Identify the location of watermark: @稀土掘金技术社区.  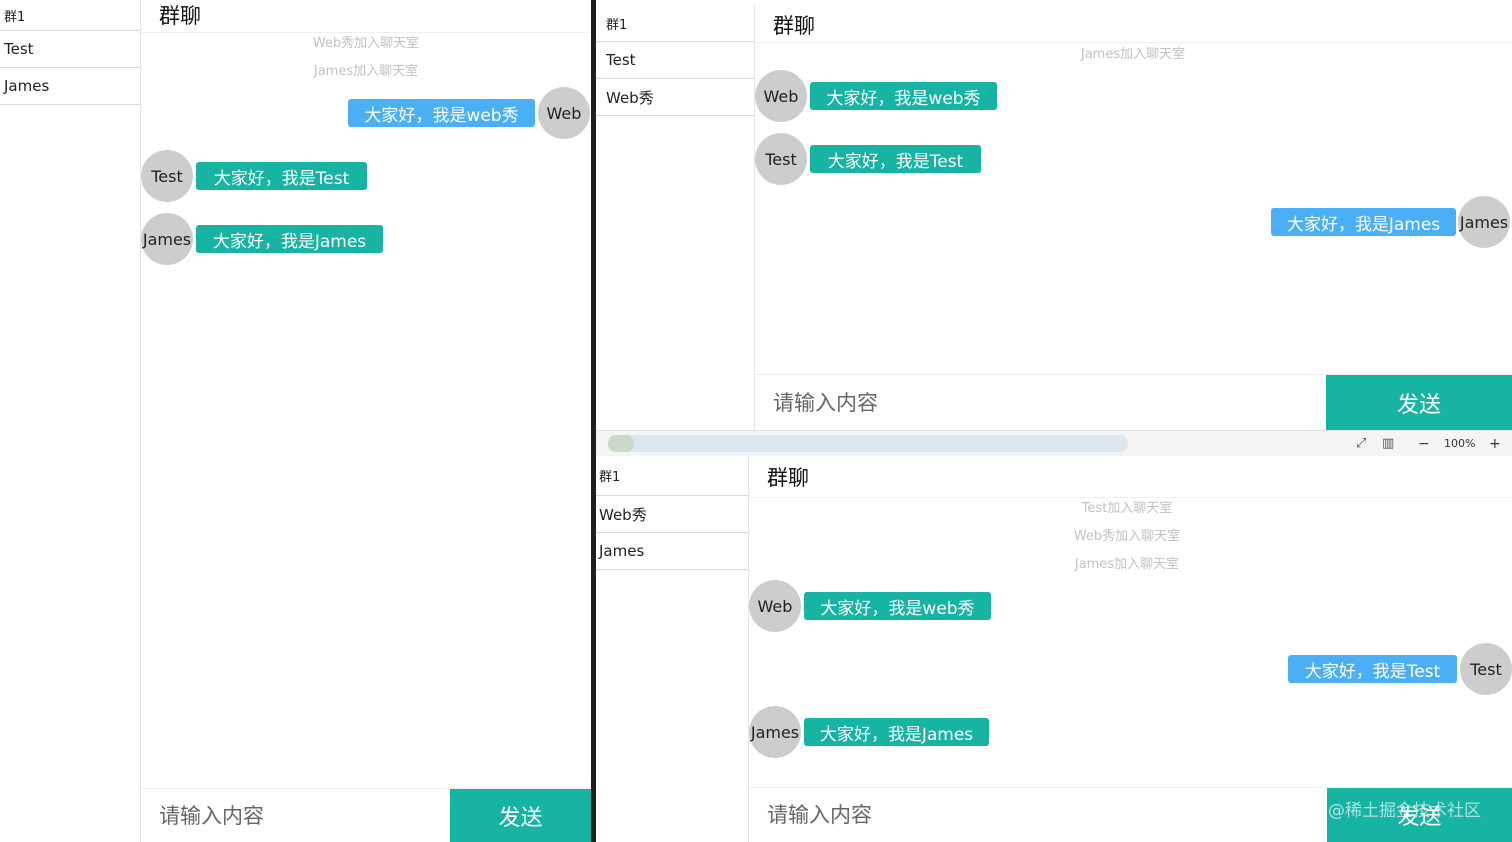
(1404, 811).